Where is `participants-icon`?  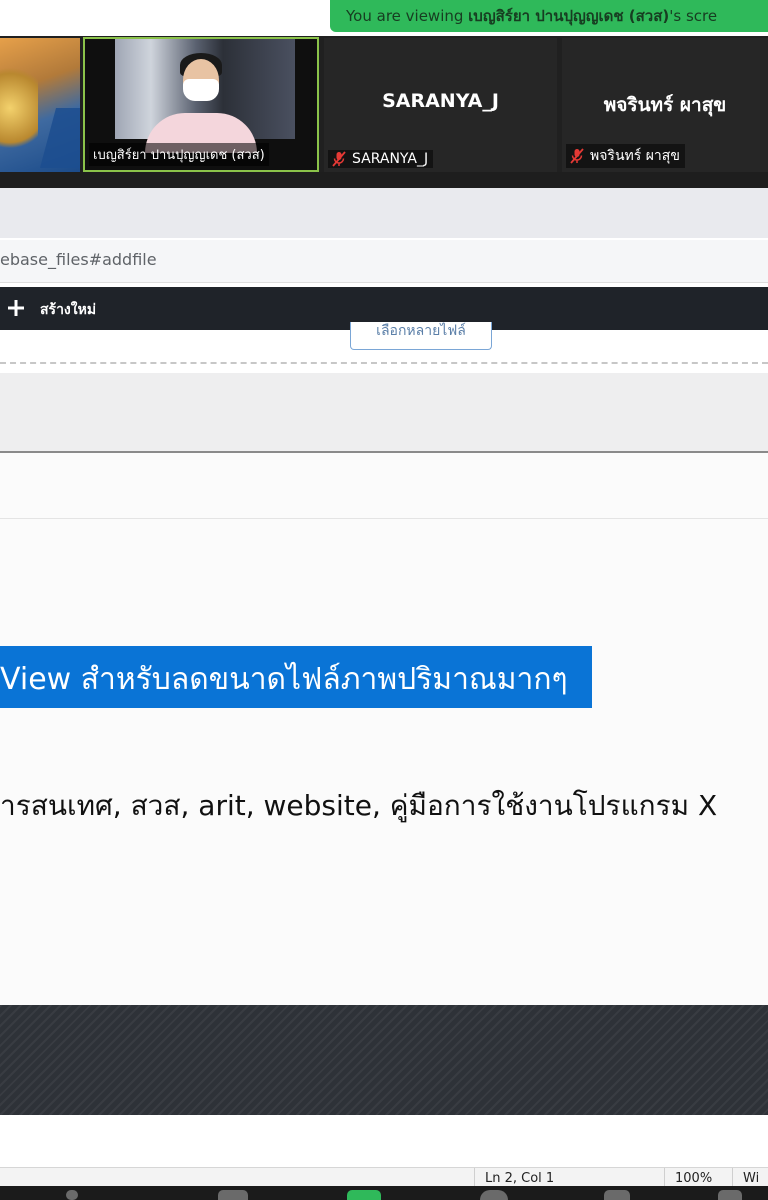
participants-icon is located at coordinates (72, 1195).